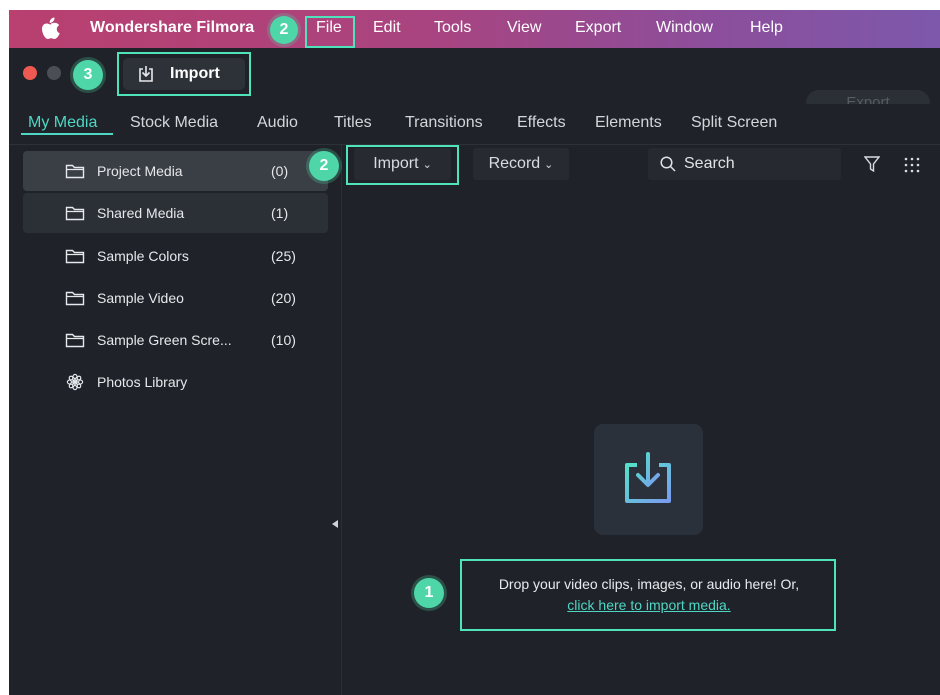 The height and width of the screenshot is (695, 940). I want to click on sidebar-item-sample-video: Sample Video (20), so click(175, 298).